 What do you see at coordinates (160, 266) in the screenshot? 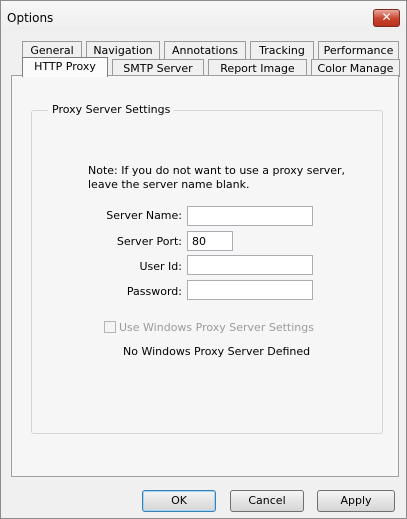
I see `user-id-label: User Id:` at bounding box center [160, 266].